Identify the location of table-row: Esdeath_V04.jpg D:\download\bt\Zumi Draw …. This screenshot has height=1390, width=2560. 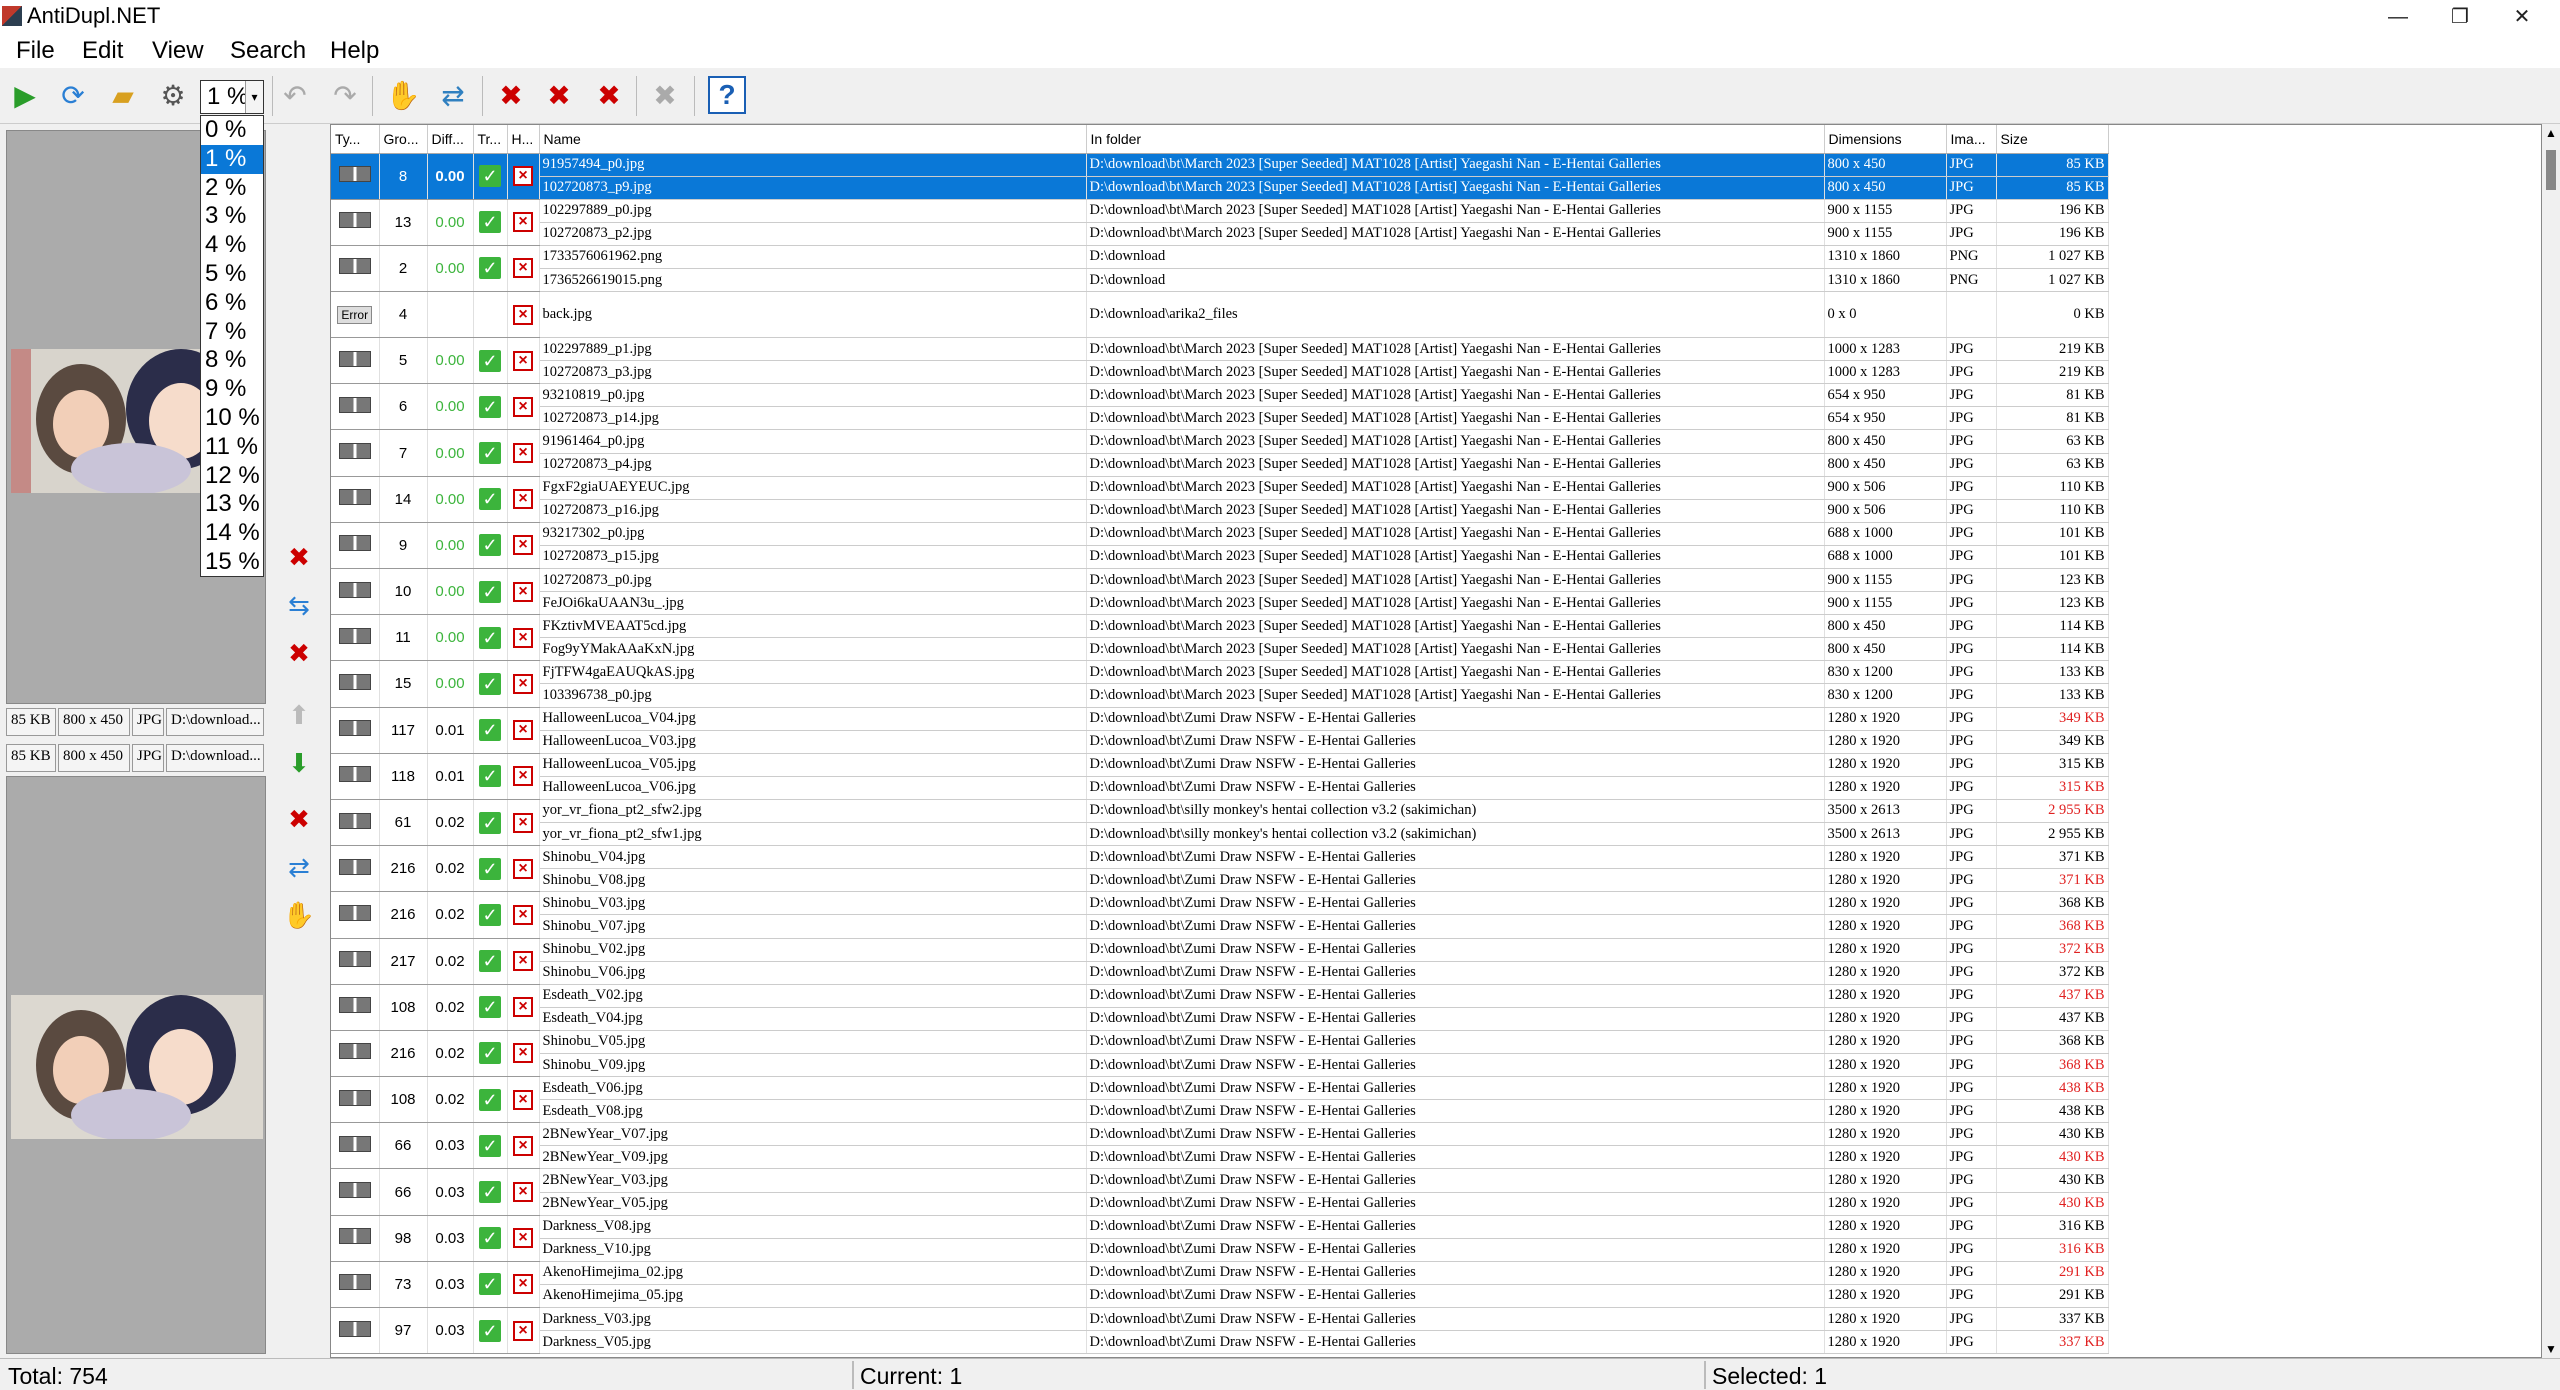
(1220, 1019).